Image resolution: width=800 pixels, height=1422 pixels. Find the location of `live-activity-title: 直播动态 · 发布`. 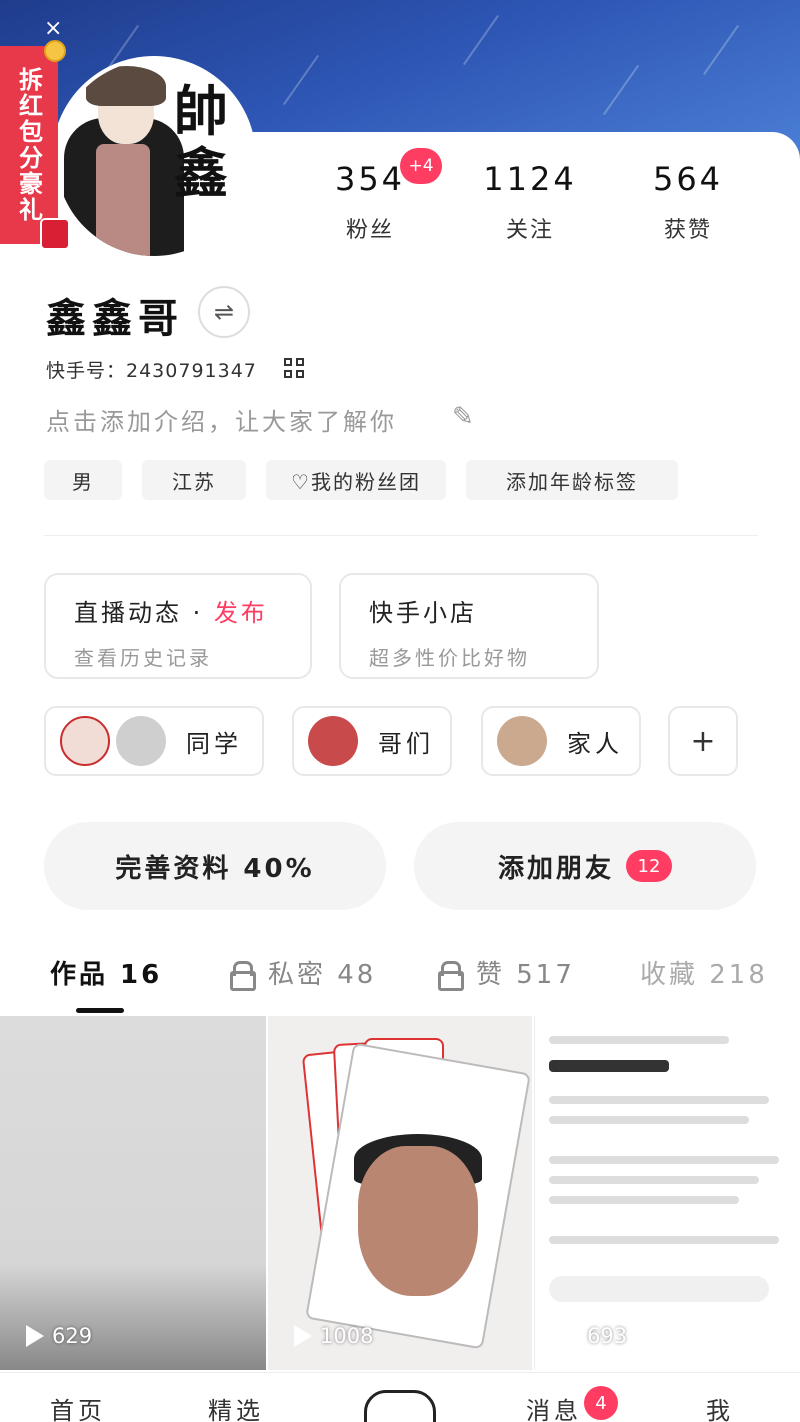

live-activity-title: 直播动态 · 发布 is located at coordinates (171, 613).